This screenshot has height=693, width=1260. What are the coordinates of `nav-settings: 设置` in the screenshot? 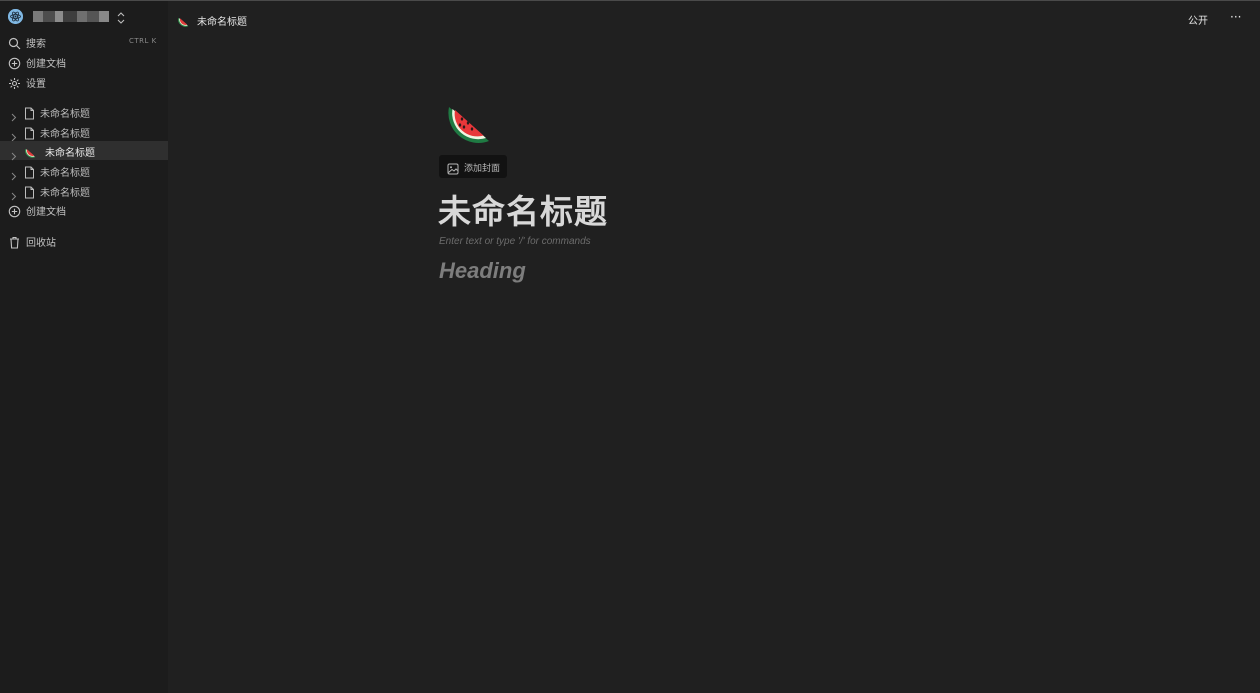 It's located at (84, 81).